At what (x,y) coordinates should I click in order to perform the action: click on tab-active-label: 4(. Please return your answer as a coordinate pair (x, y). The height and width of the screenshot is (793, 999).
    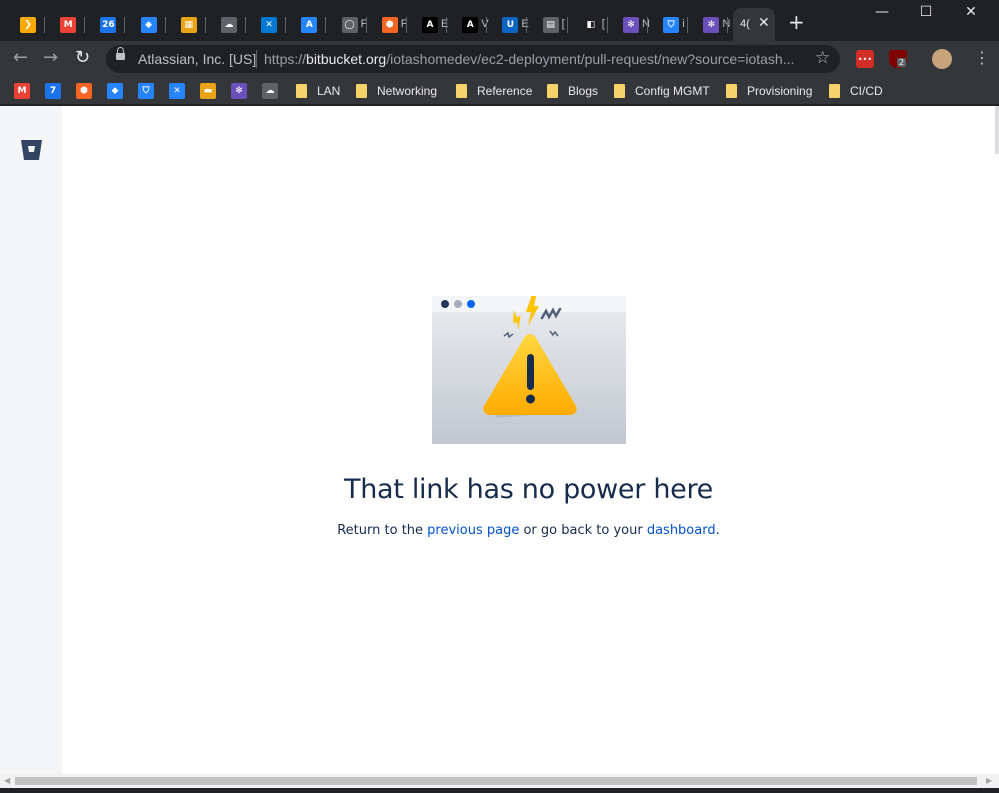
    Looking at the image, I should click on (745, 24).